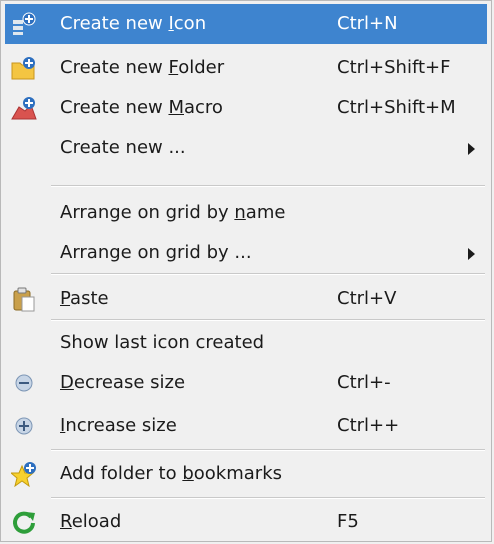 The width and height of the screenshot is (494, 544). I want to click on menu-item-shortcut: Ctrl+Shift+M, so click(396, 107).